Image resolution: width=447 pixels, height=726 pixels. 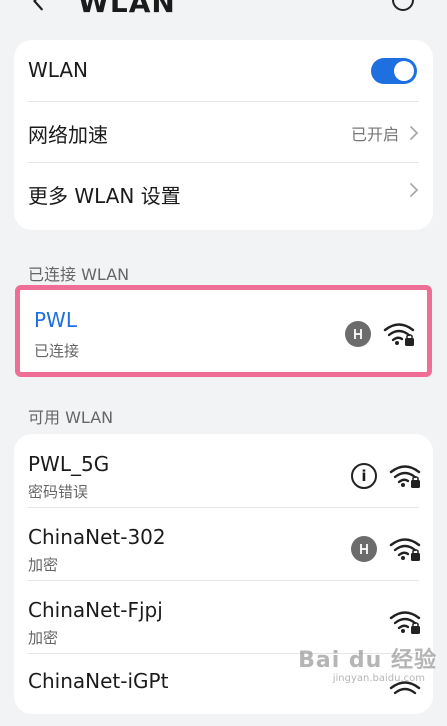 I want to click on connected-section-title: 已连接 WLAN, so click(x=79, y=274).